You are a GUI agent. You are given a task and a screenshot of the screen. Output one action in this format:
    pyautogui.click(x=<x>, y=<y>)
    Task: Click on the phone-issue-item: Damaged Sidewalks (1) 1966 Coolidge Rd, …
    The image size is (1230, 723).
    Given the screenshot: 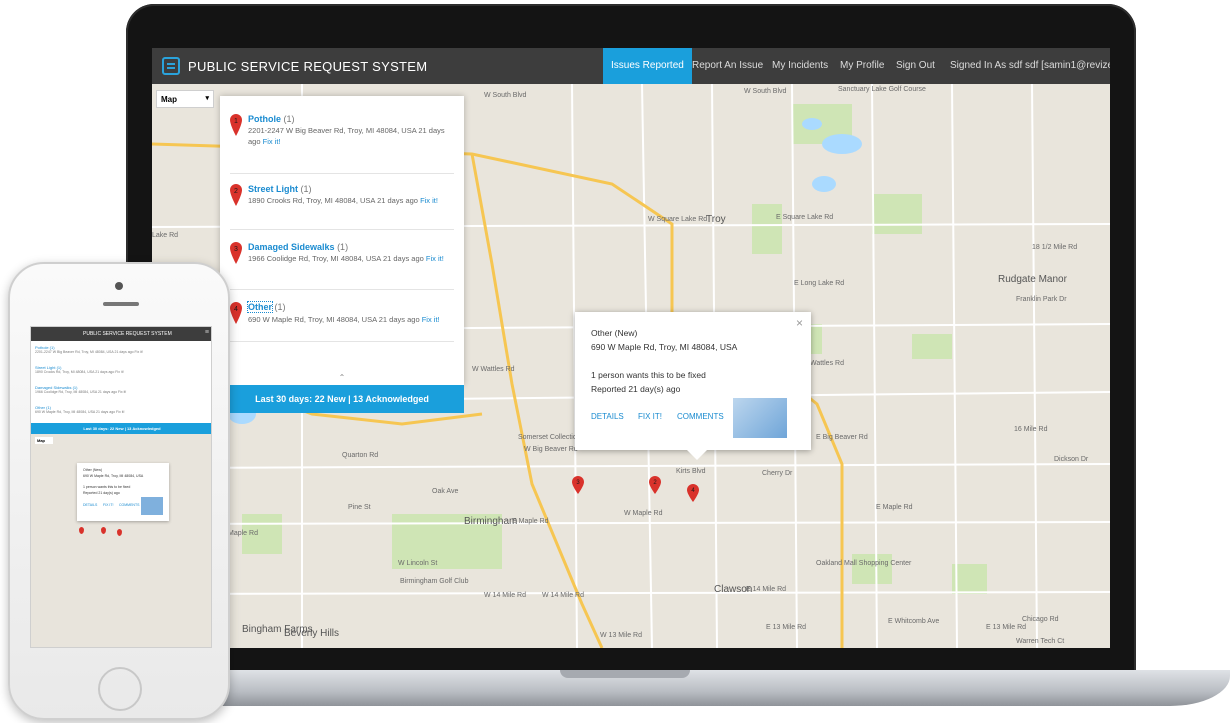 What is the action you would take?
    pyautogui.click(x=122, y=389)
    